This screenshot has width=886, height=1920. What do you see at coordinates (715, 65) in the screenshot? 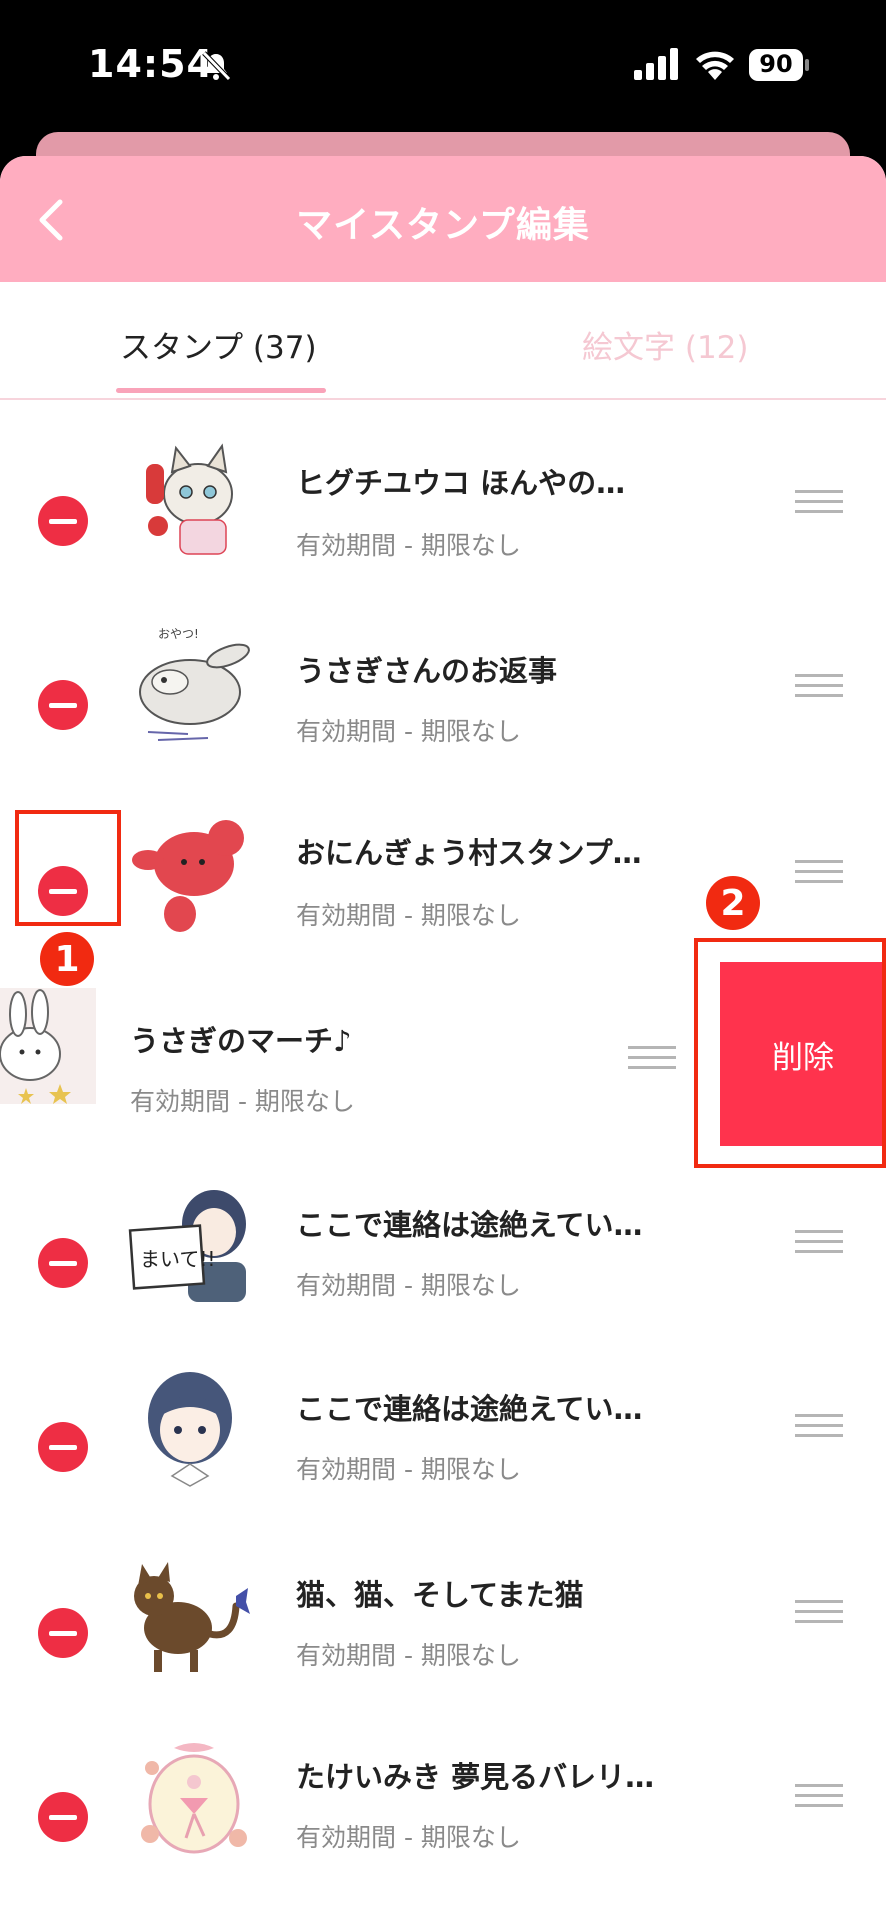
I see `wifi-icon` at bounding box center [715, 65].